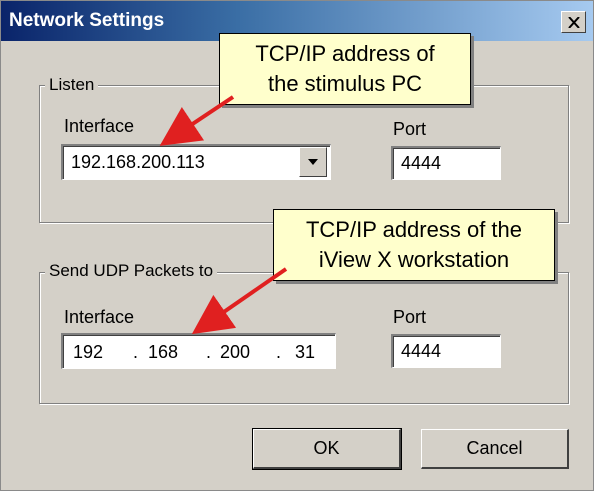 This screenshot has width=594, height=491. I want to click on arrow-to-send-udp-interface, so click(239, 301).